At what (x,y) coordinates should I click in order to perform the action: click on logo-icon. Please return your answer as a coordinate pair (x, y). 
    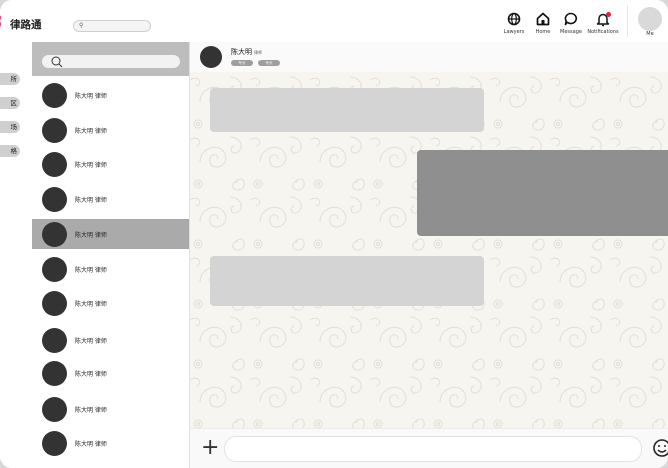
    Looking at the image, I should click on (1, 21).